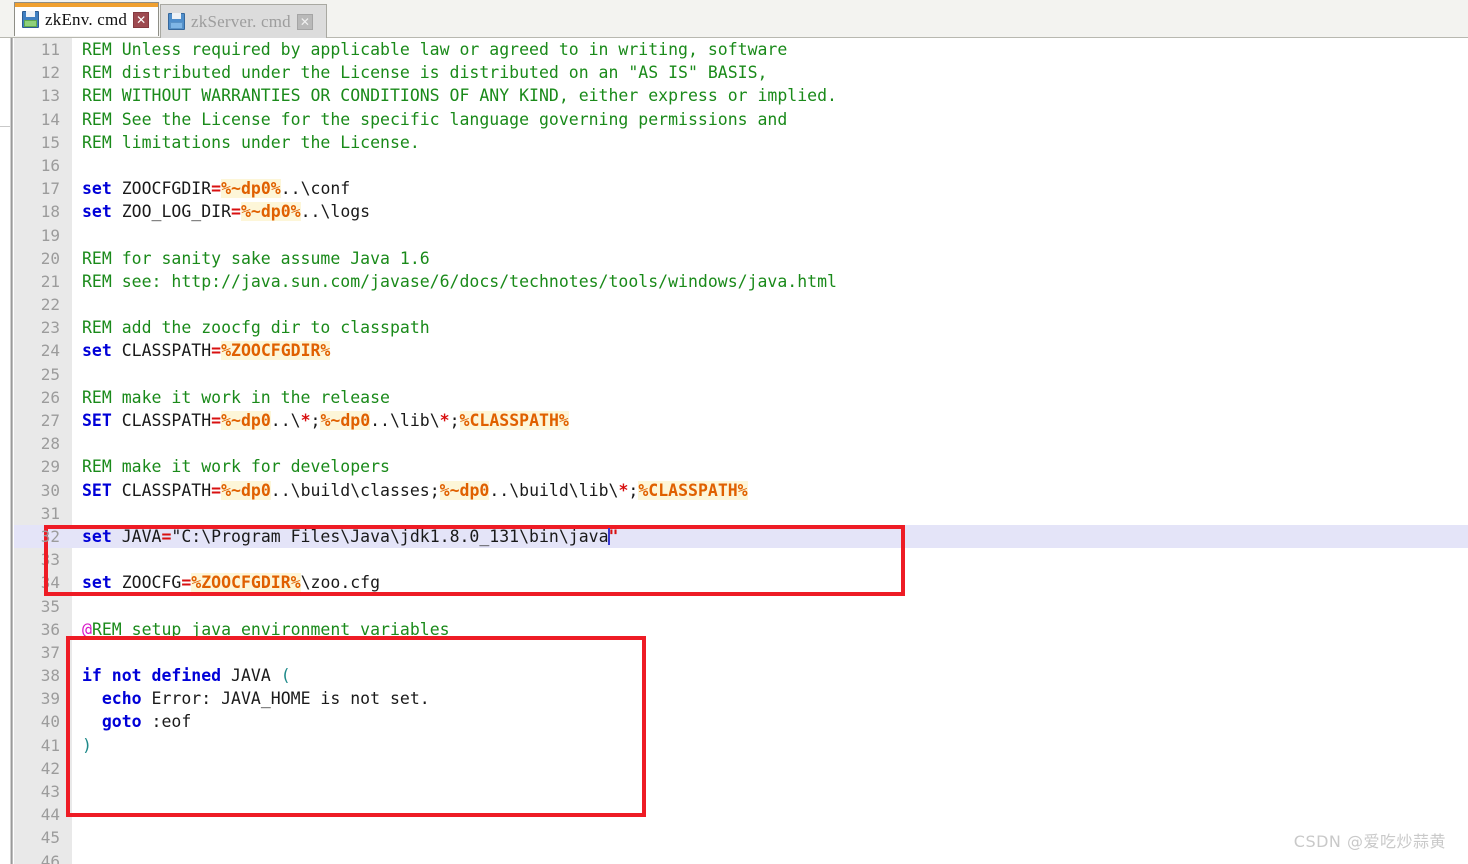 This screenshot has width=1468, height=864. I want to click on code-line: 36 @REM setup java environment variables, so click(754, 629).